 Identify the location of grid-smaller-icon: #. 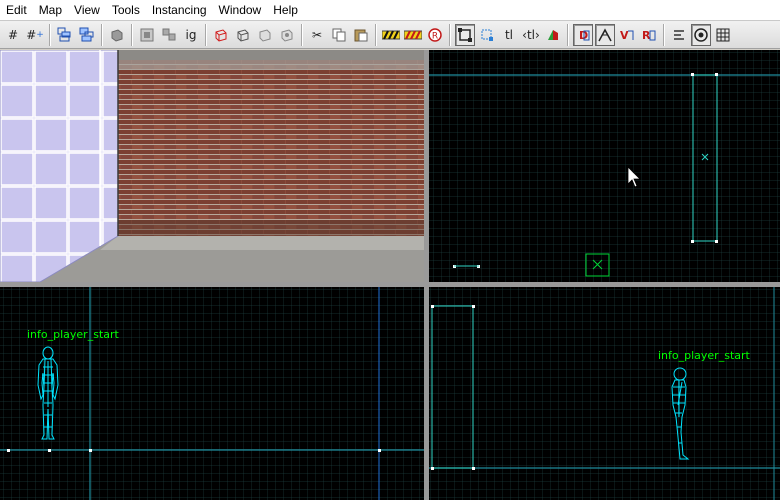
(13, 35).